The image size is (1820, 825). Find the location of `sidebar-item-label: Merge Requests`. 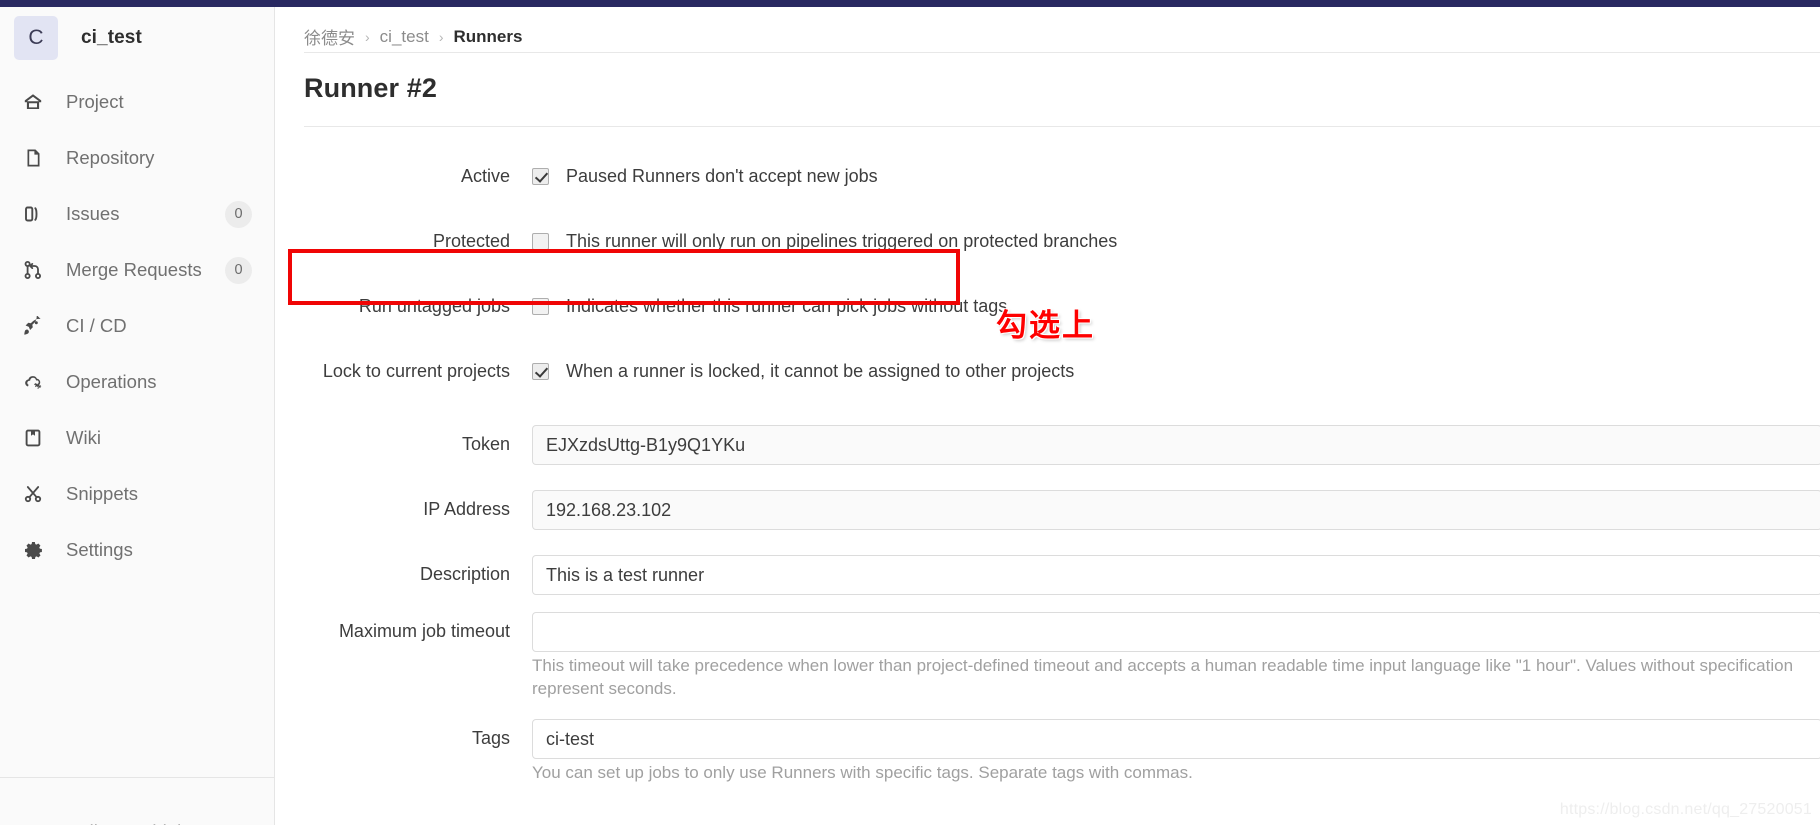

sidebar-item-label: Merge Requests is located at coordinates (134, 269).